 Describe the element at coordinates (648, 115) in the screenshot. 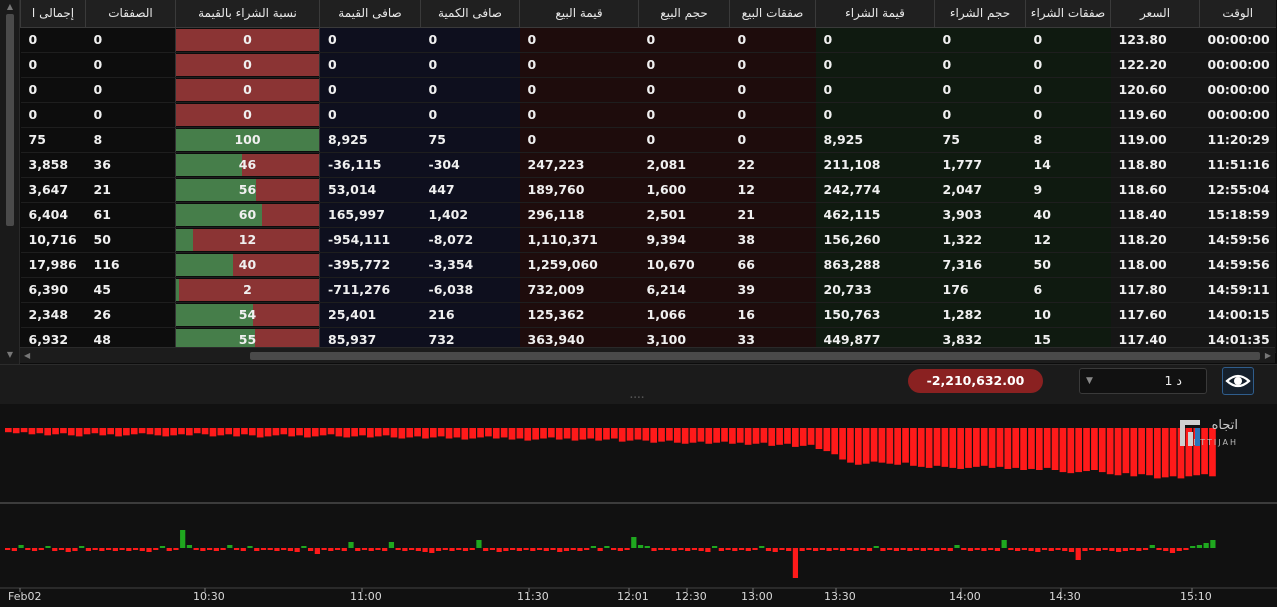

I see `table-row: 00:00:00 119.60 0 0 0 0 0 0 0 0 0 0 0` at that location.